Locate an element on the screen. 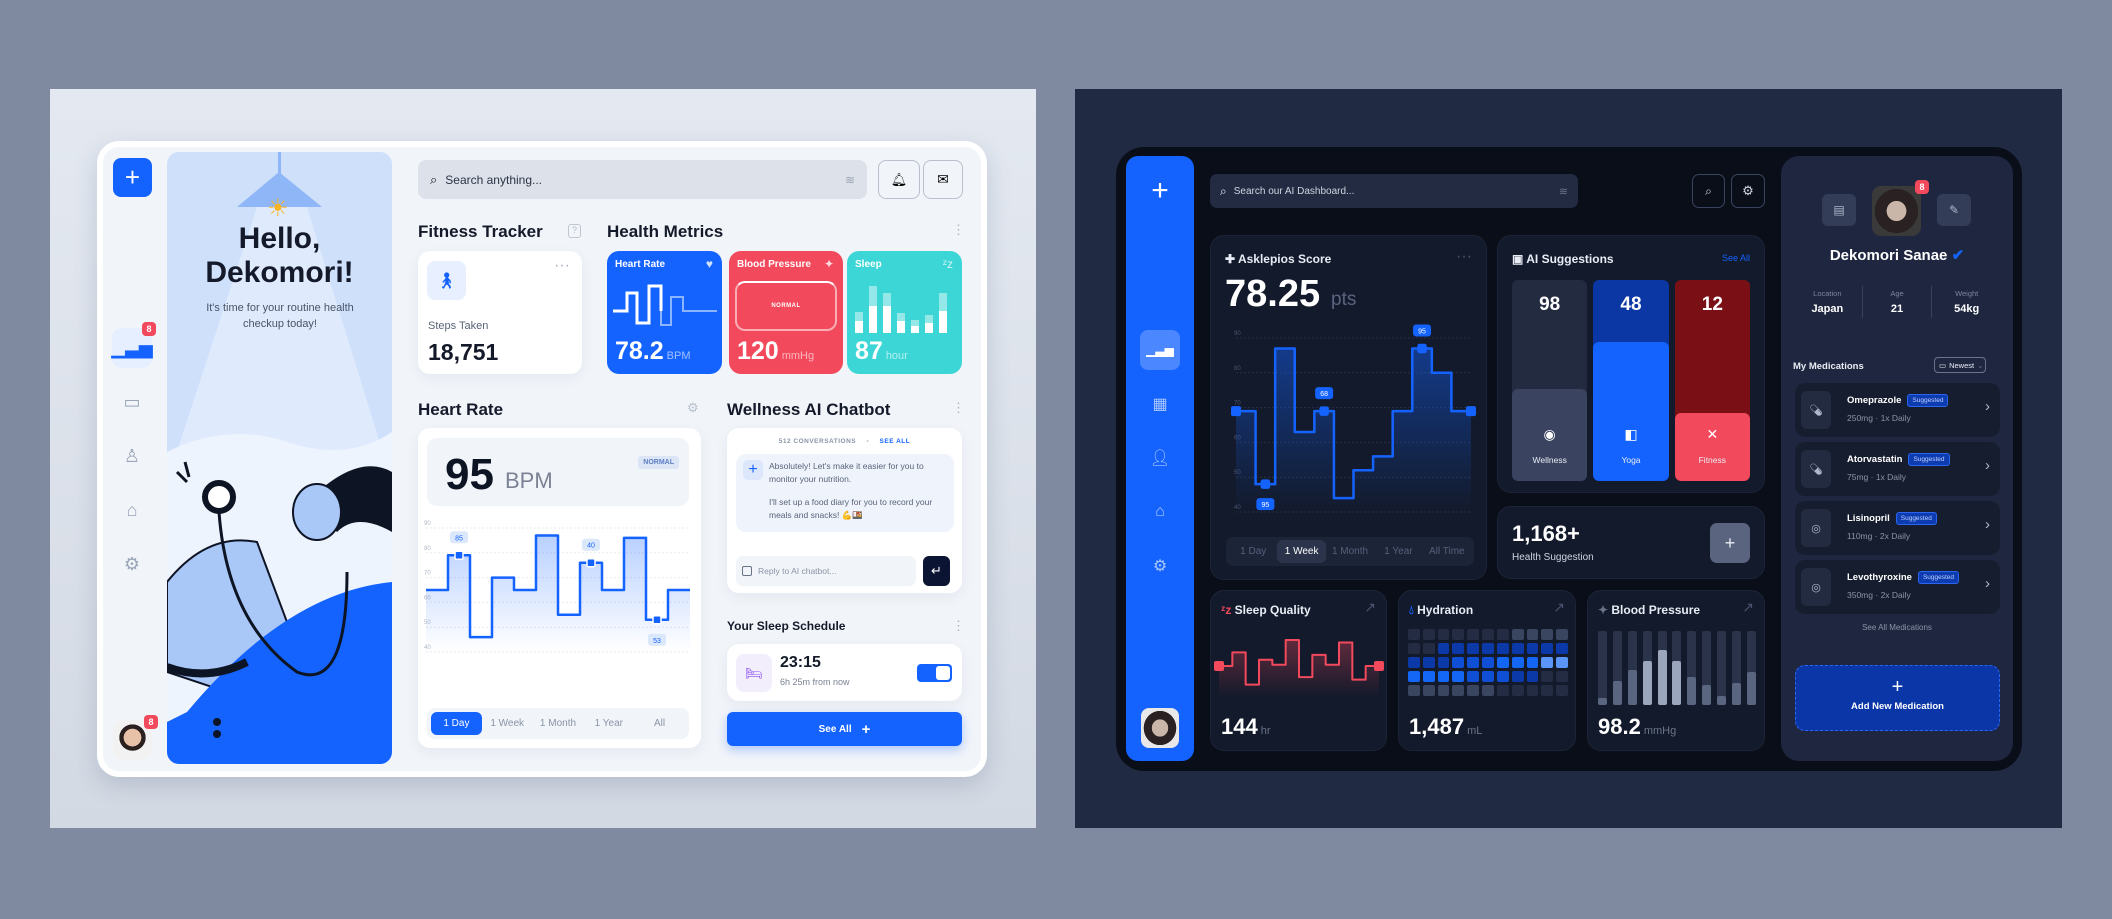 The height and width of the screenshot is (919, 2112). tab-all-time: All Time is located at coordinates (1447, 551).